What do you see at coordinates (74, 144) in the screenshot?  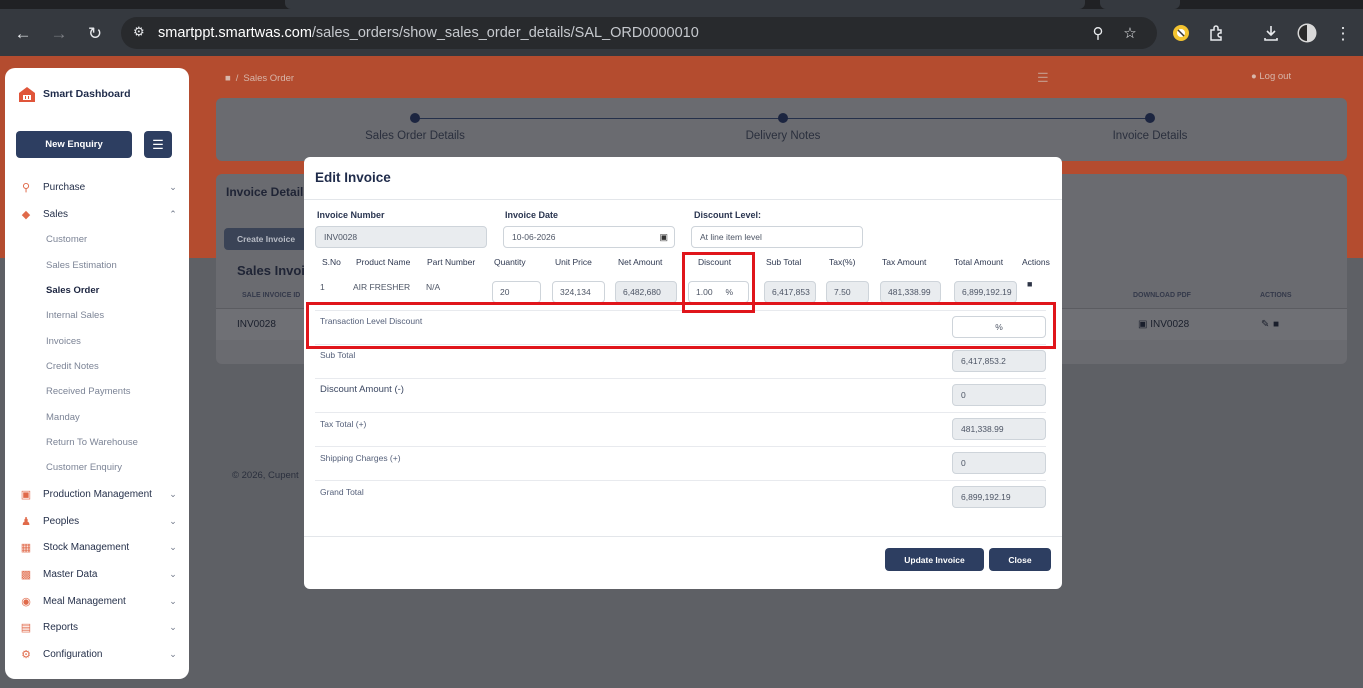 I see `new-enquiry-button: New Enquiry` at bounding box center [74, 144].